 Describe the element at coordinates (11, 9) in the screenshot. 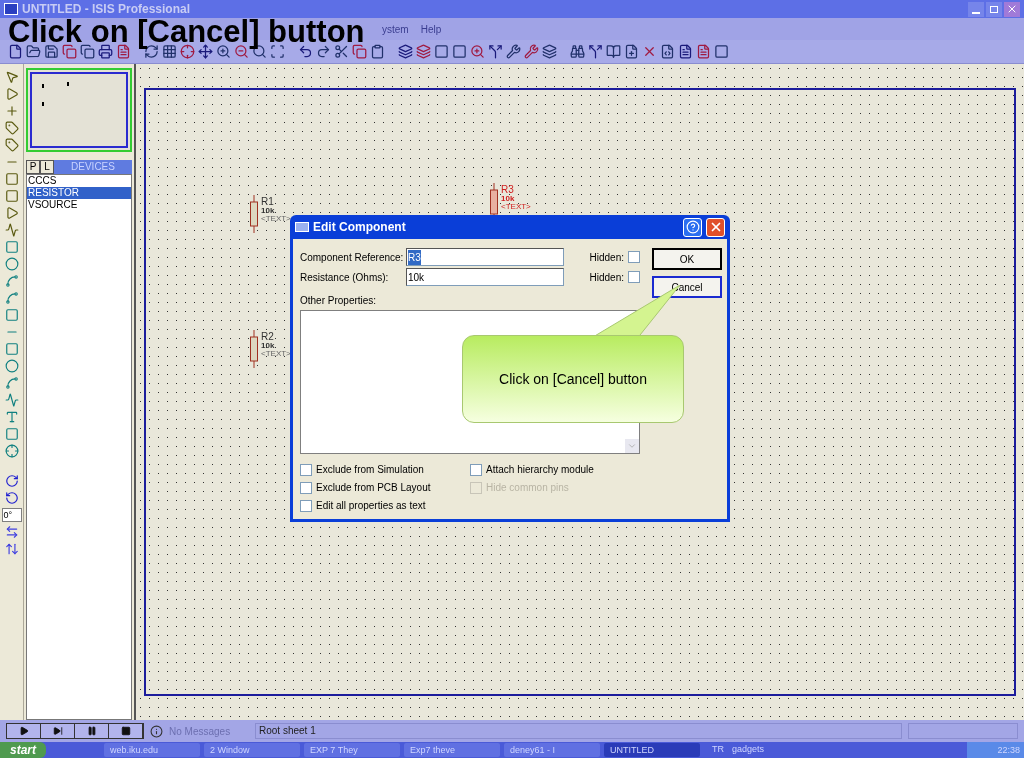

I see `app-icon` at that location.